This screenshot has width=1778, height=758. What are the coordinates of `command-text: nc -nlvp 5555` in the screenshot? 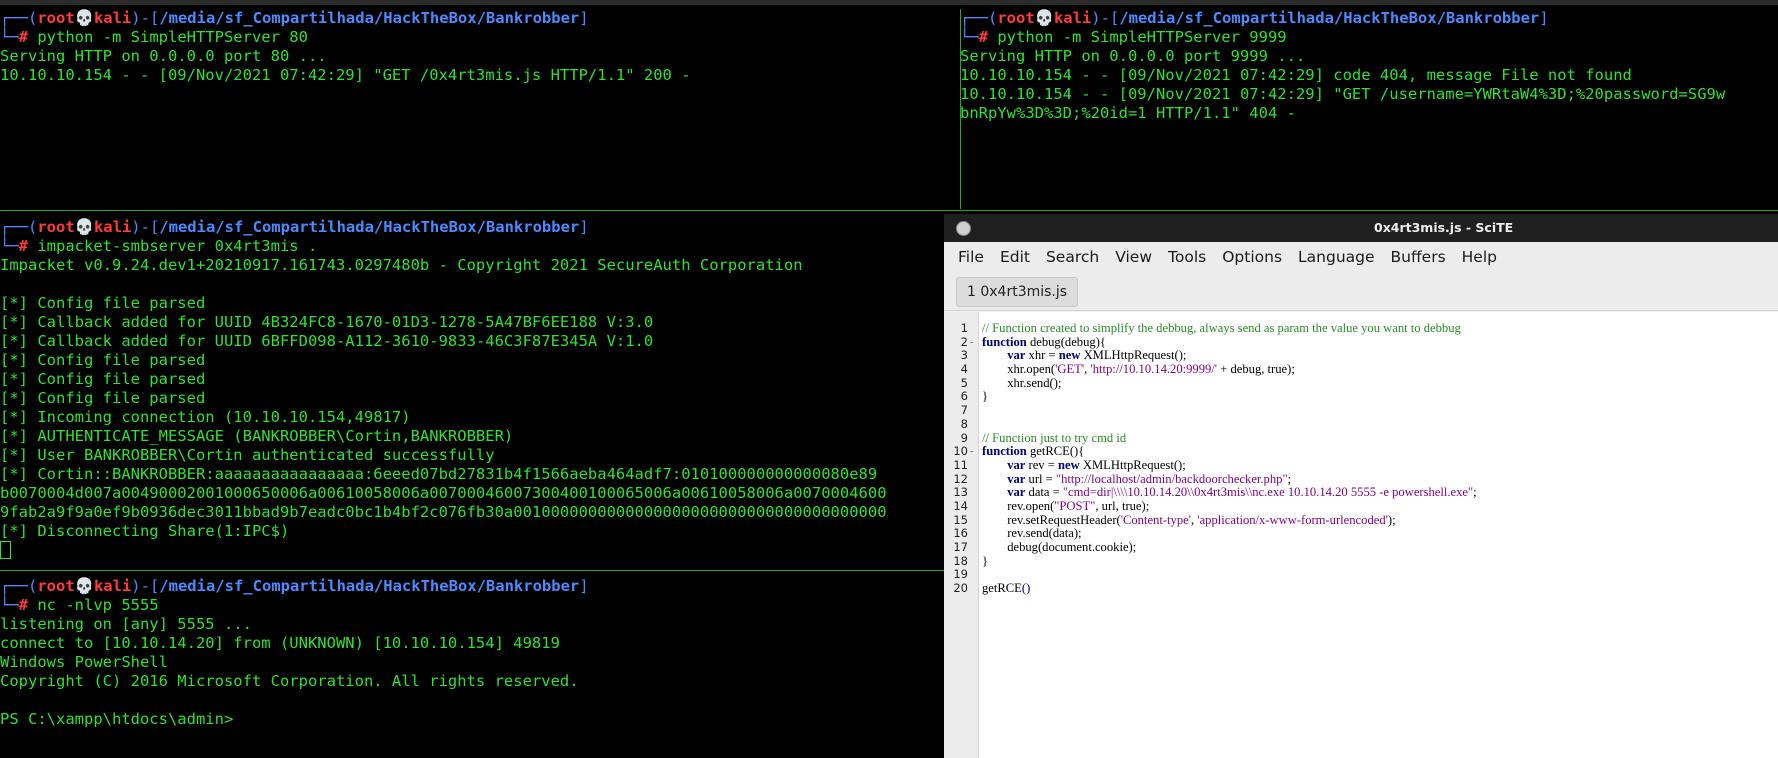 It's located at (98, 605).